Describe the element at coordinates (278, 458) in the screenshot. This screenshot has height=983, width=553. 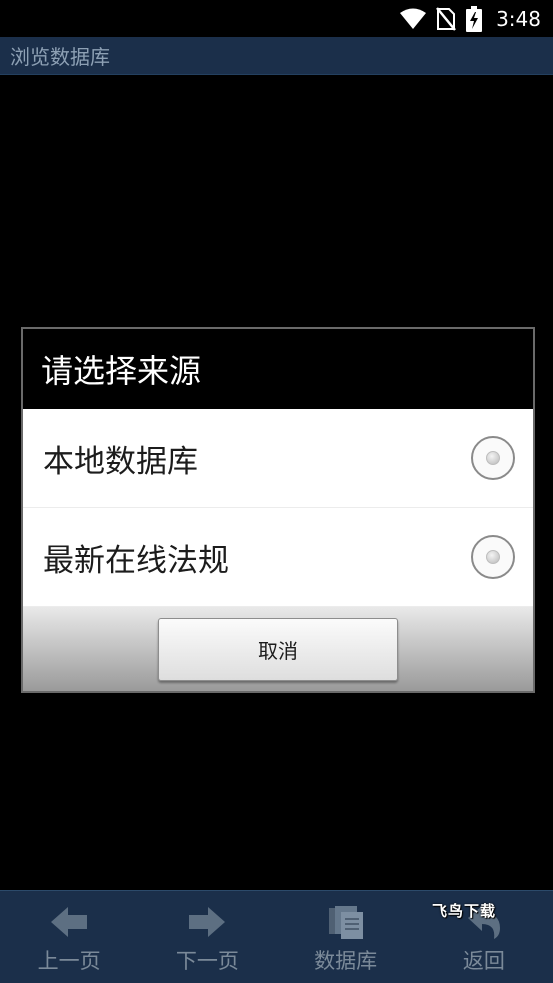
I see `option-local-database: 本地数据库` at that location.